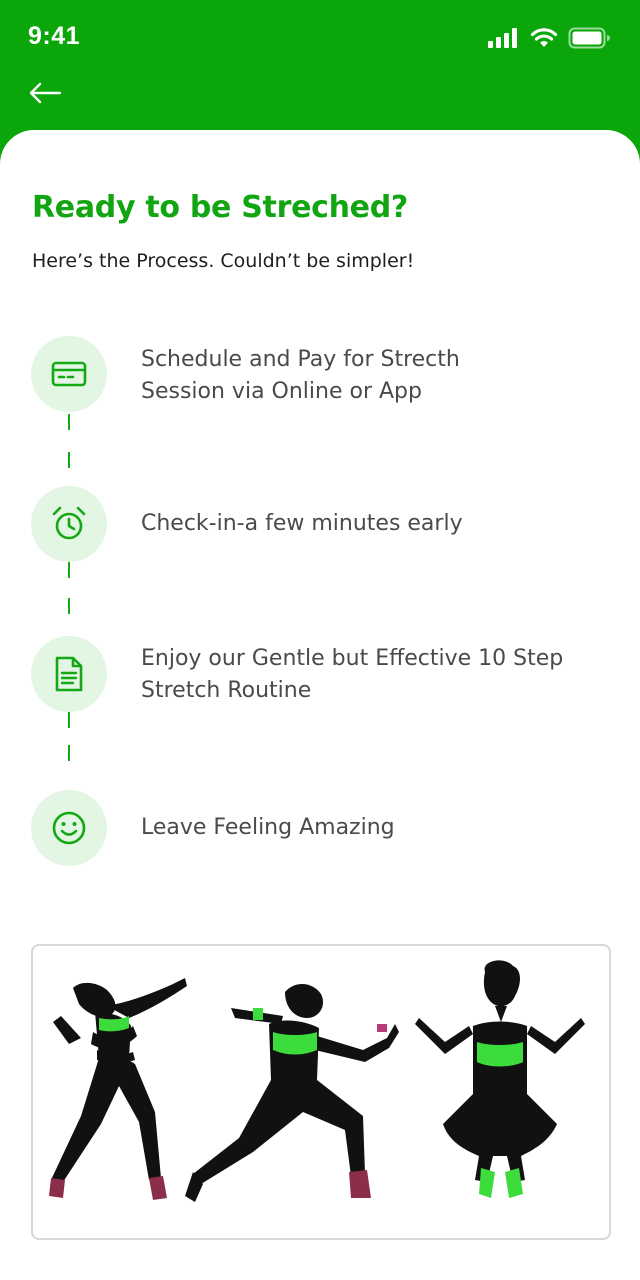 This screenshot has width=640, height=1280. Describe the element at coordinates (544, 37) in the screenshot. I see `wifi-icon` at that location.